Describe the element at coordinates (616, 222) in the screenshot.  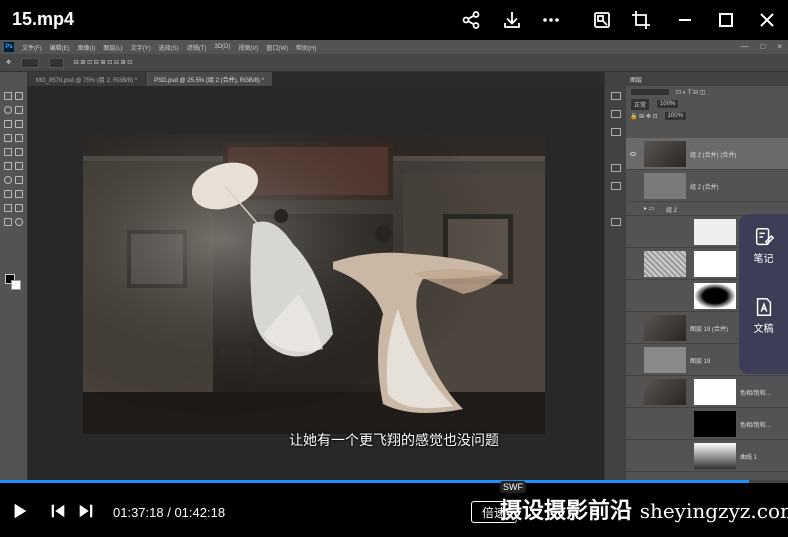
I see `layers-panel-icon` at that location.